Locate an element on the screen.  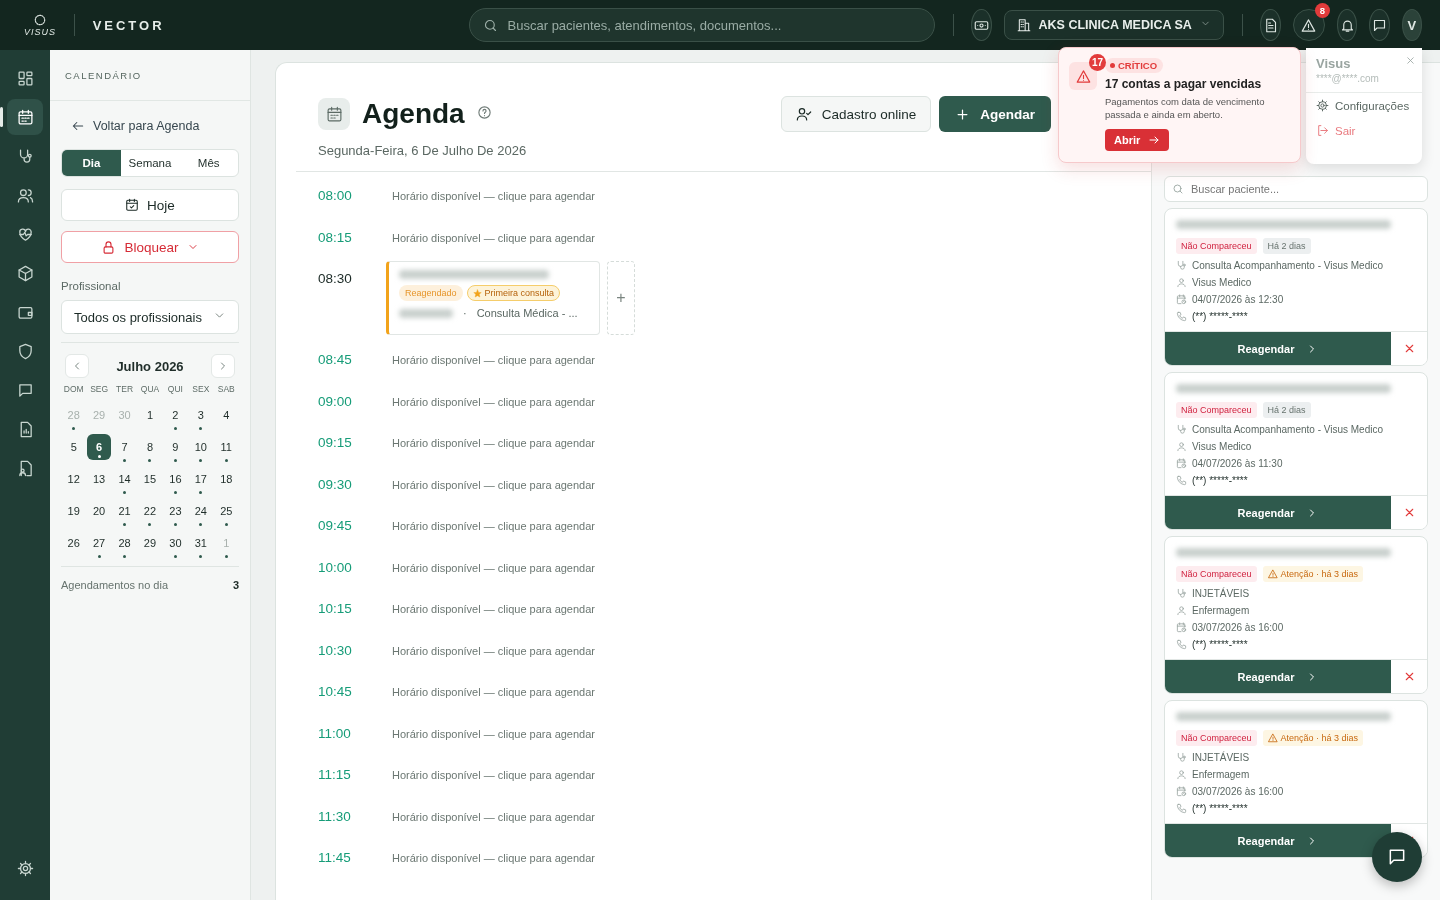
calendar-day: 9 is located at coordinates (175, 447).